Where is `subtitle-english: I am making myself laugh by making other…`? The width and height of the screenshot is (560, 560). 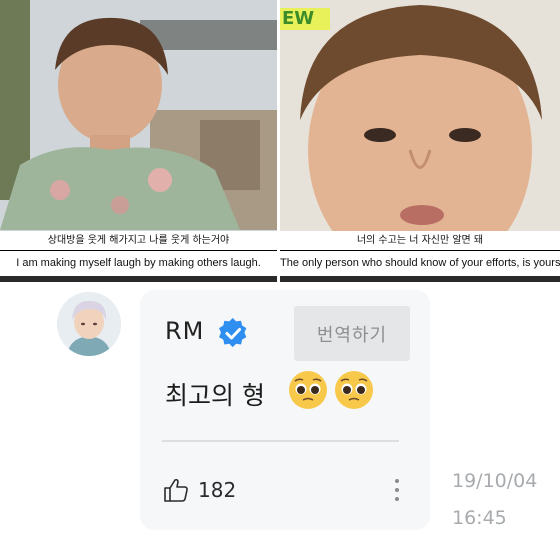 subtitle-english: I am making myself laugh by making other… is located at coordinates (138, 263).